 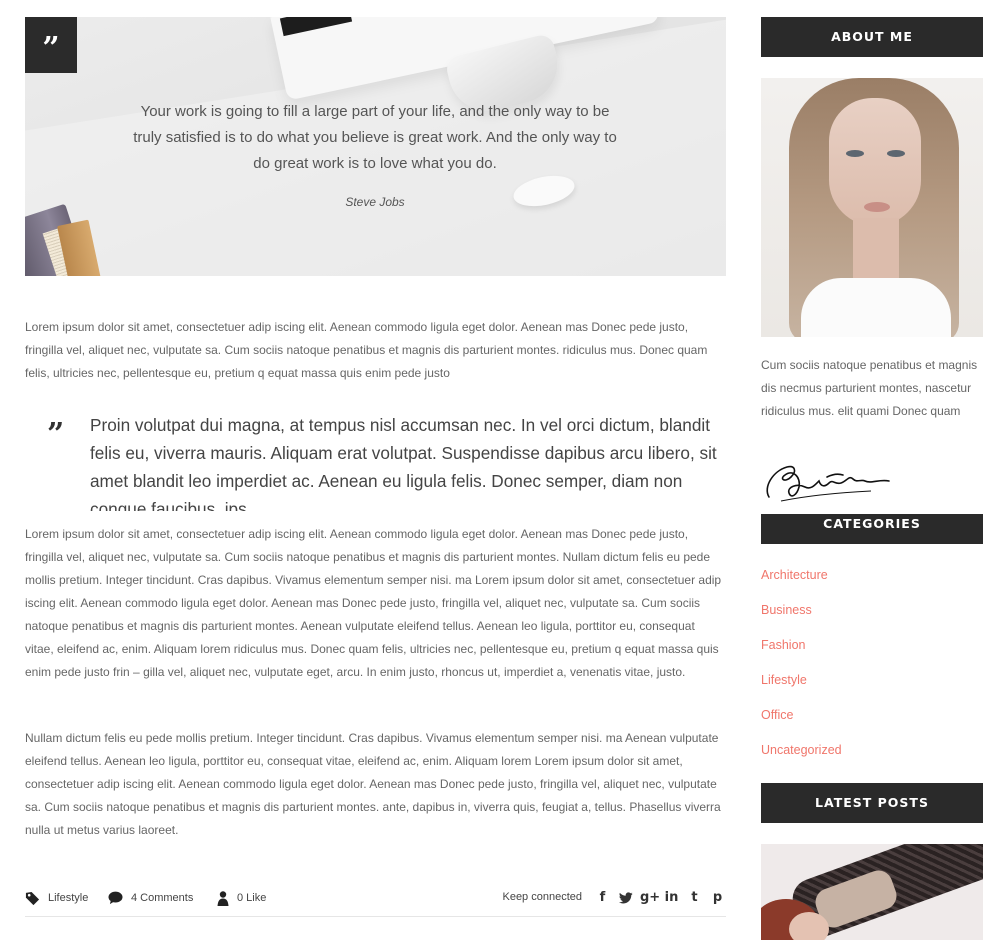 I want to click on latest-post-thumbnail, so click(x=872, y=892).